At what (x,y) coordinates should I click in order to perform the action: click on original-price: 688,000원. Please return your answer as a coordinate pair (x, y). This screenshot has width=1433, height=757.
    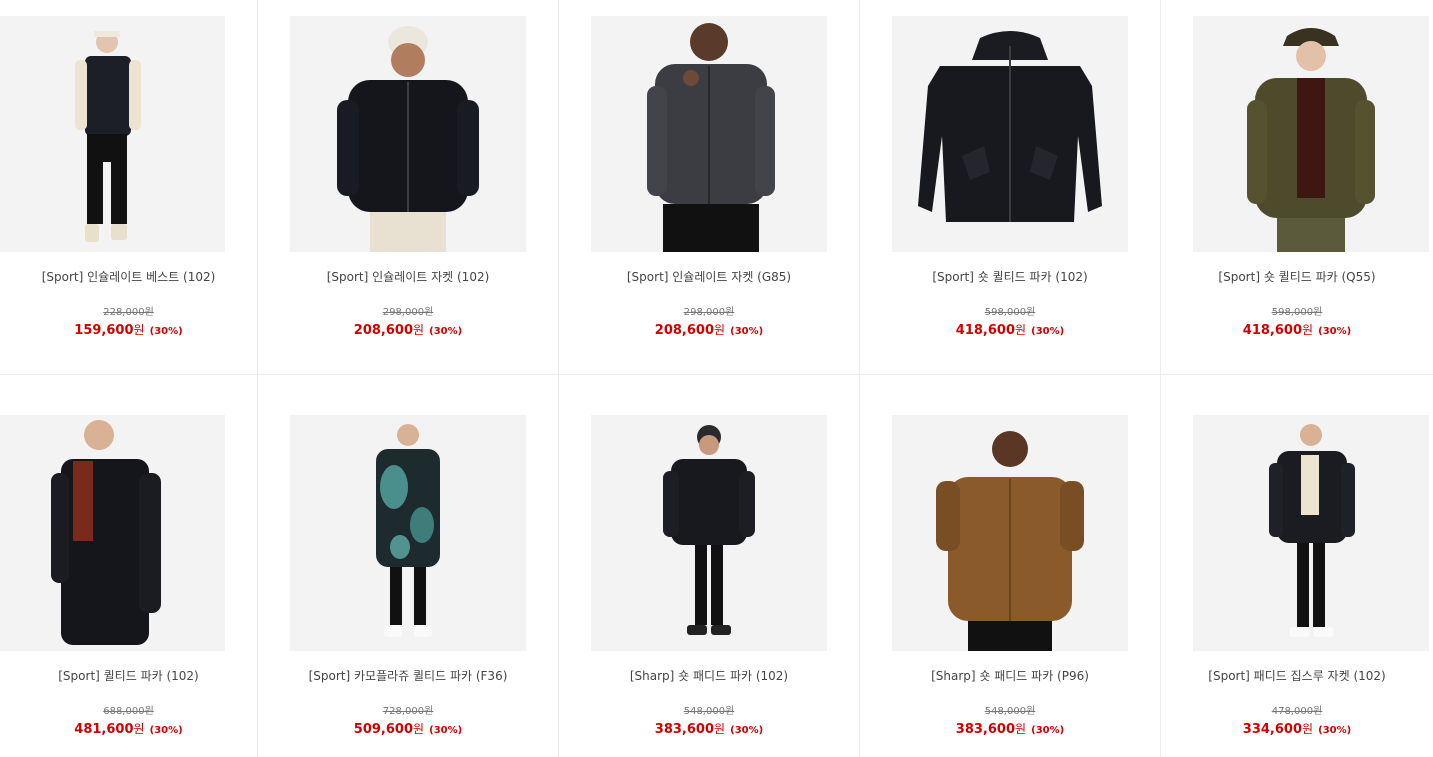
    Looking at the image, I should click on (128, 711).